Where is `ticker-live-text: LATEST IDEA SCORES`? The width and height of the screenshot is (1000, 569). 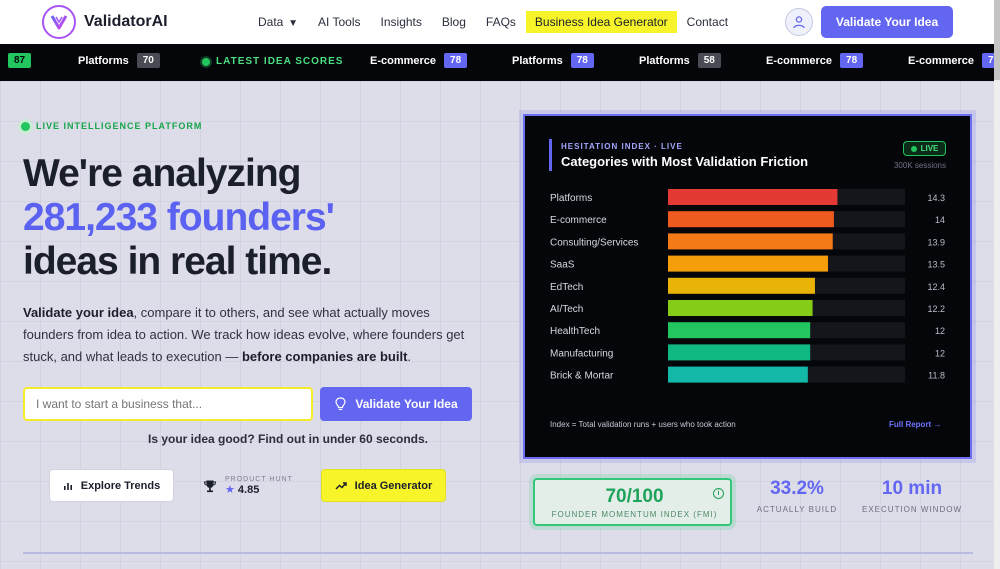 ticker-live-text: LATEST IDEA SCORES is located at coordinates (280, 61).